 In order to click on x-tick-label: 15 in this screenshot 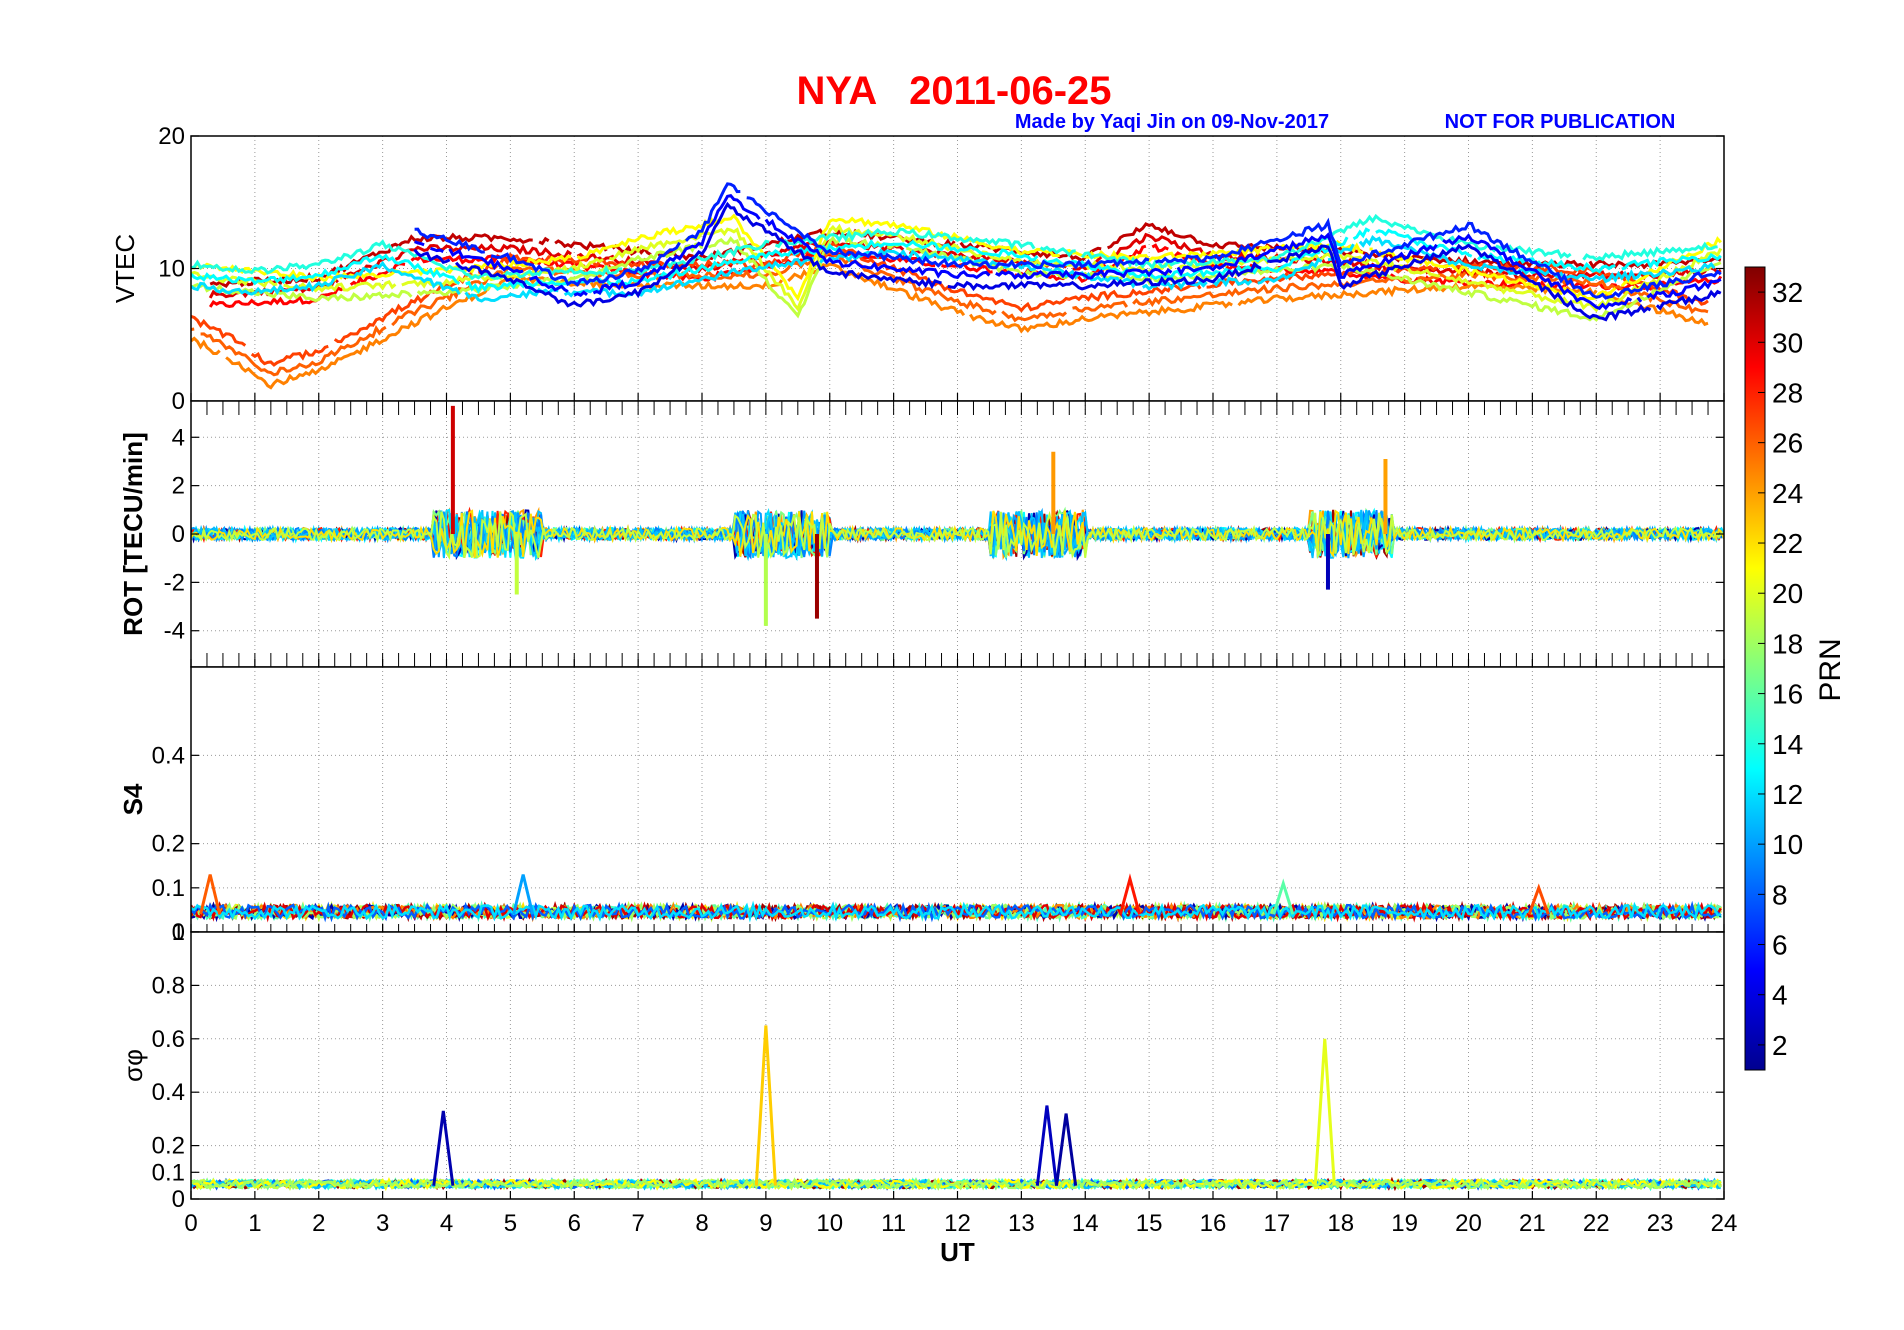, I will do `click(1149, 1223)`.